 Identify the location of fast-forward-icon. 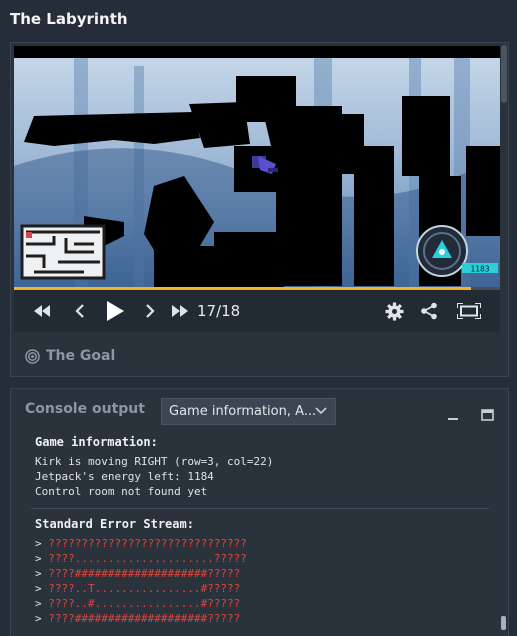
(180, 311).